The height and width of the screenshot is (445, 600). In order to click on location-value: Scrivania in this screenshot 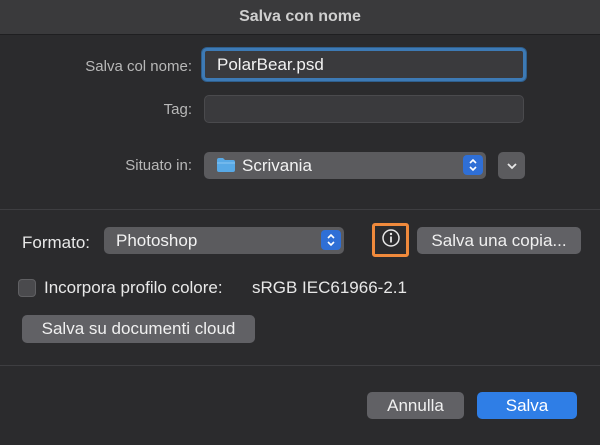, I will do `click(277, 165)`.